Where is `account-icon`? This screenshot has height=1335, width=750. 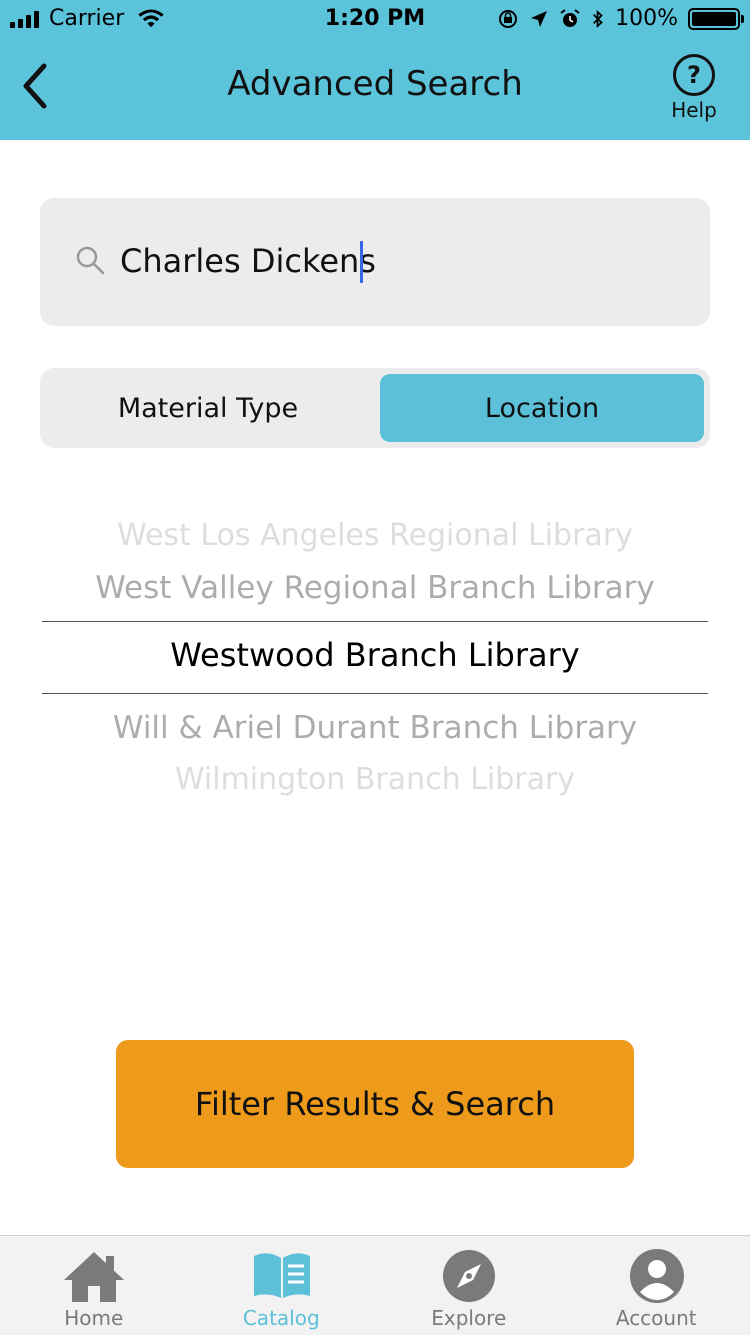
account-icon is located at coordinates (657, 1276).